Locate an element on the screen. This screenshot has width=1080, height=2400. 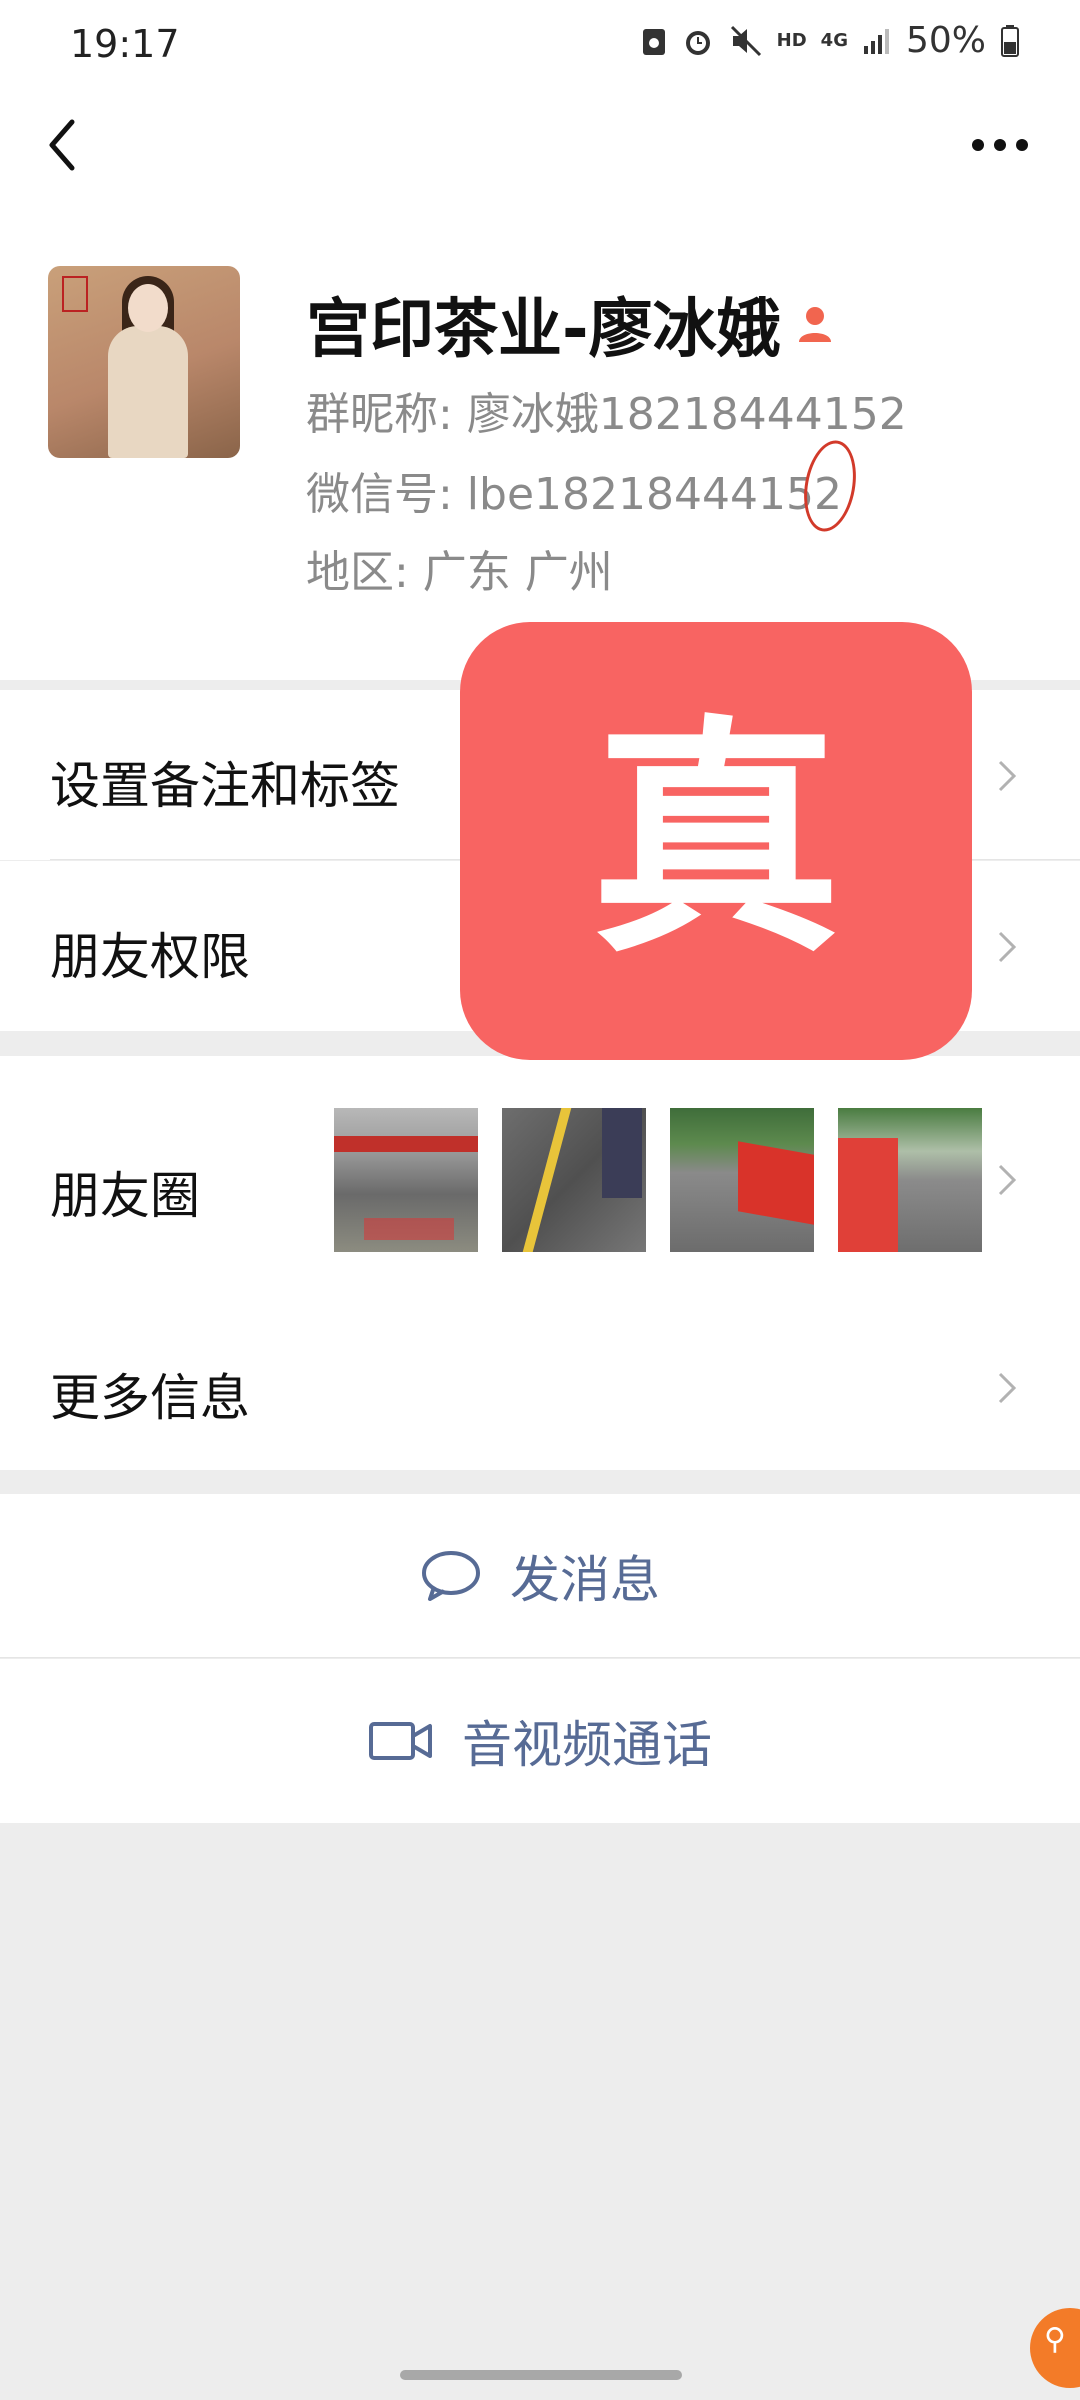
wechat-id: 微信号: lbe18218444152 is located at coordinates (574, 490).